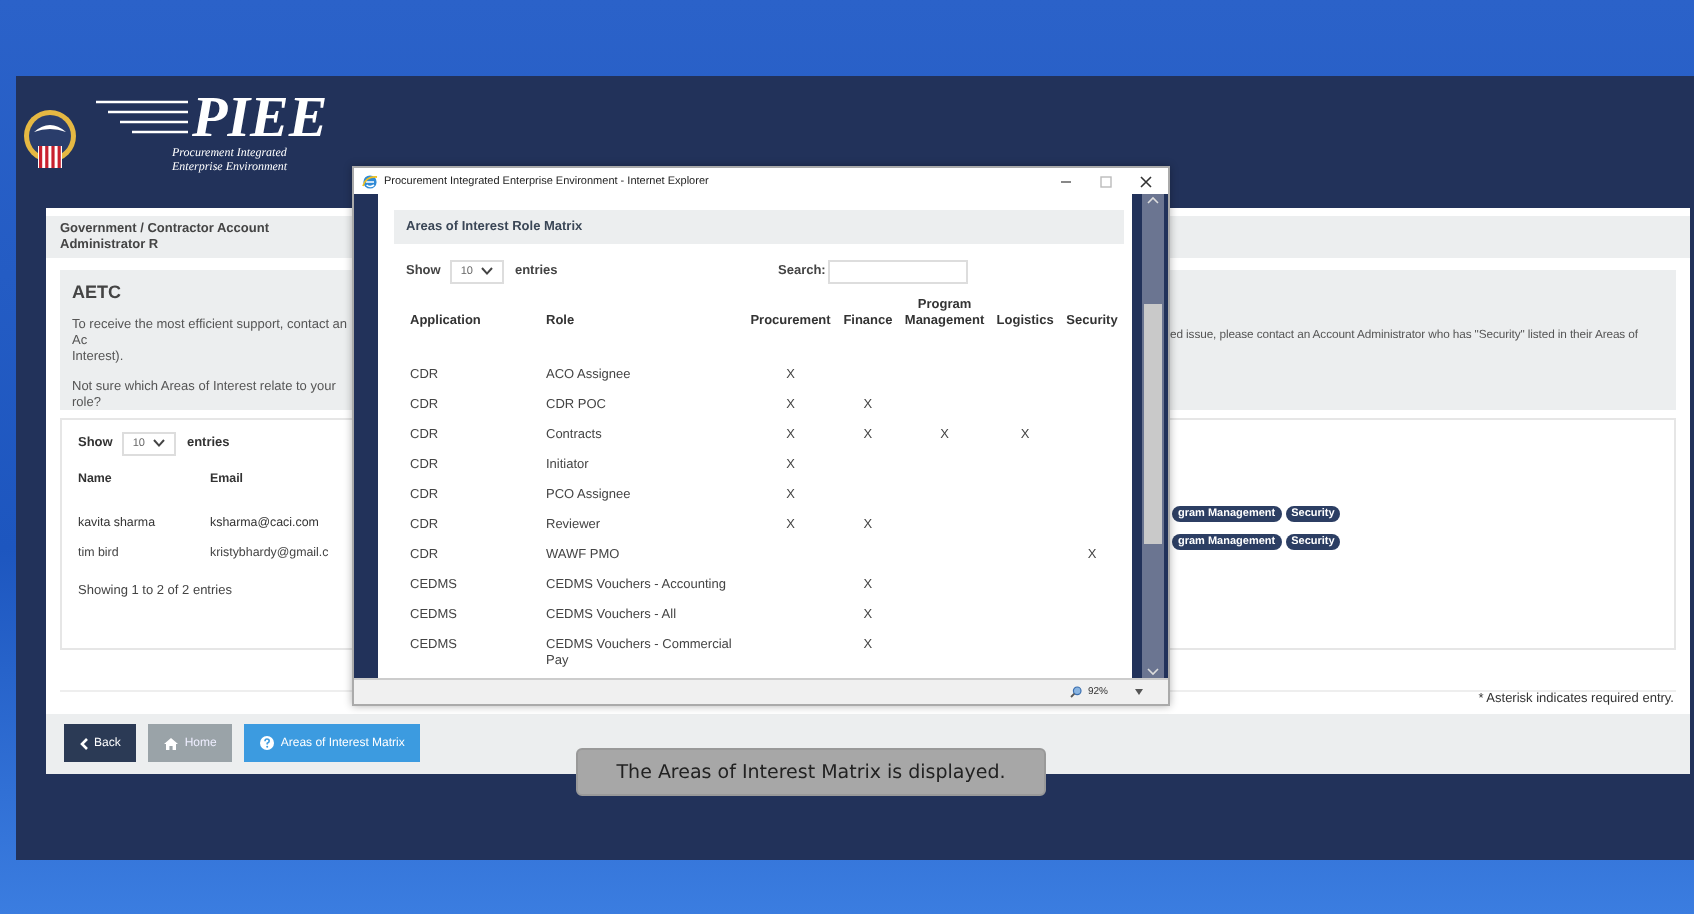  I want to click on question-circle-icon, so click(267, 743).